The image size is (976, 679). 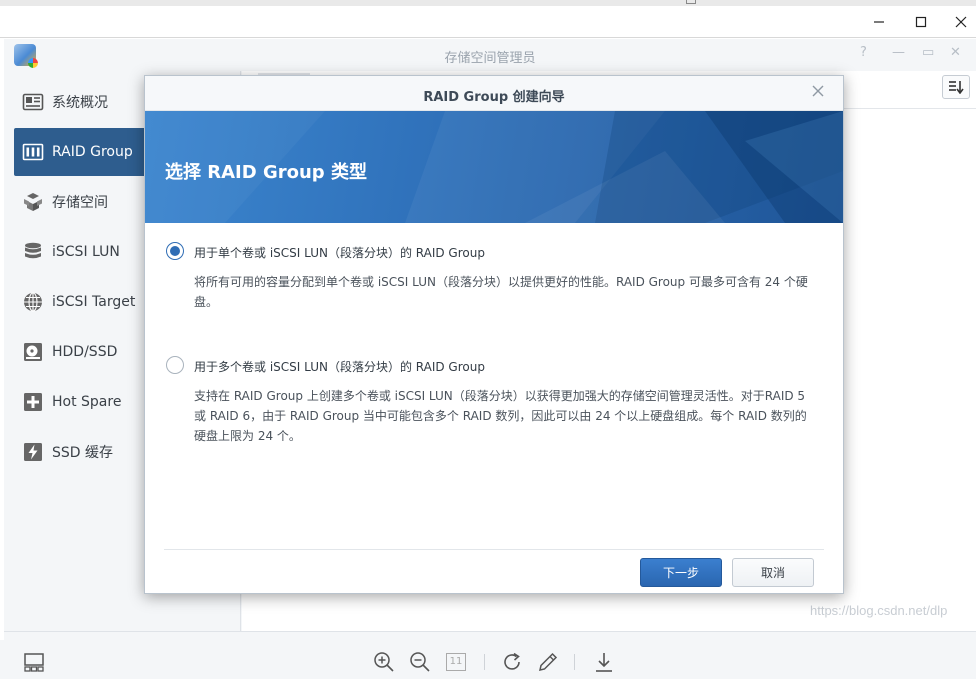 I want to click on sort-icon, so click(x=956, y=87).